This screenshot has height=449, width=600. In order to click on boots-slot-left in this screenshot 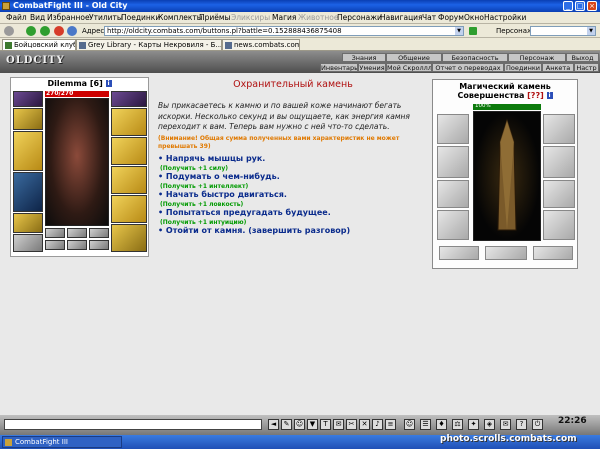, I will do `click(28, 243)`.